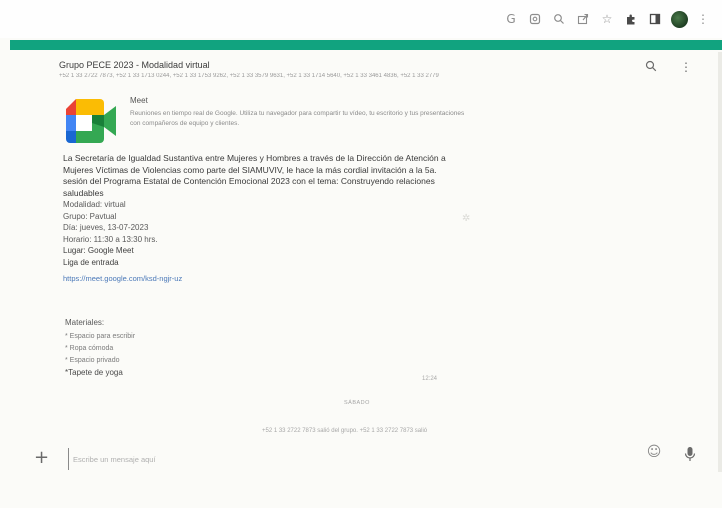  What do you see at coordinates (357, 403) in the screenshot?
I see `day-divider: SÁBADO` at bounding box center [357, 403].